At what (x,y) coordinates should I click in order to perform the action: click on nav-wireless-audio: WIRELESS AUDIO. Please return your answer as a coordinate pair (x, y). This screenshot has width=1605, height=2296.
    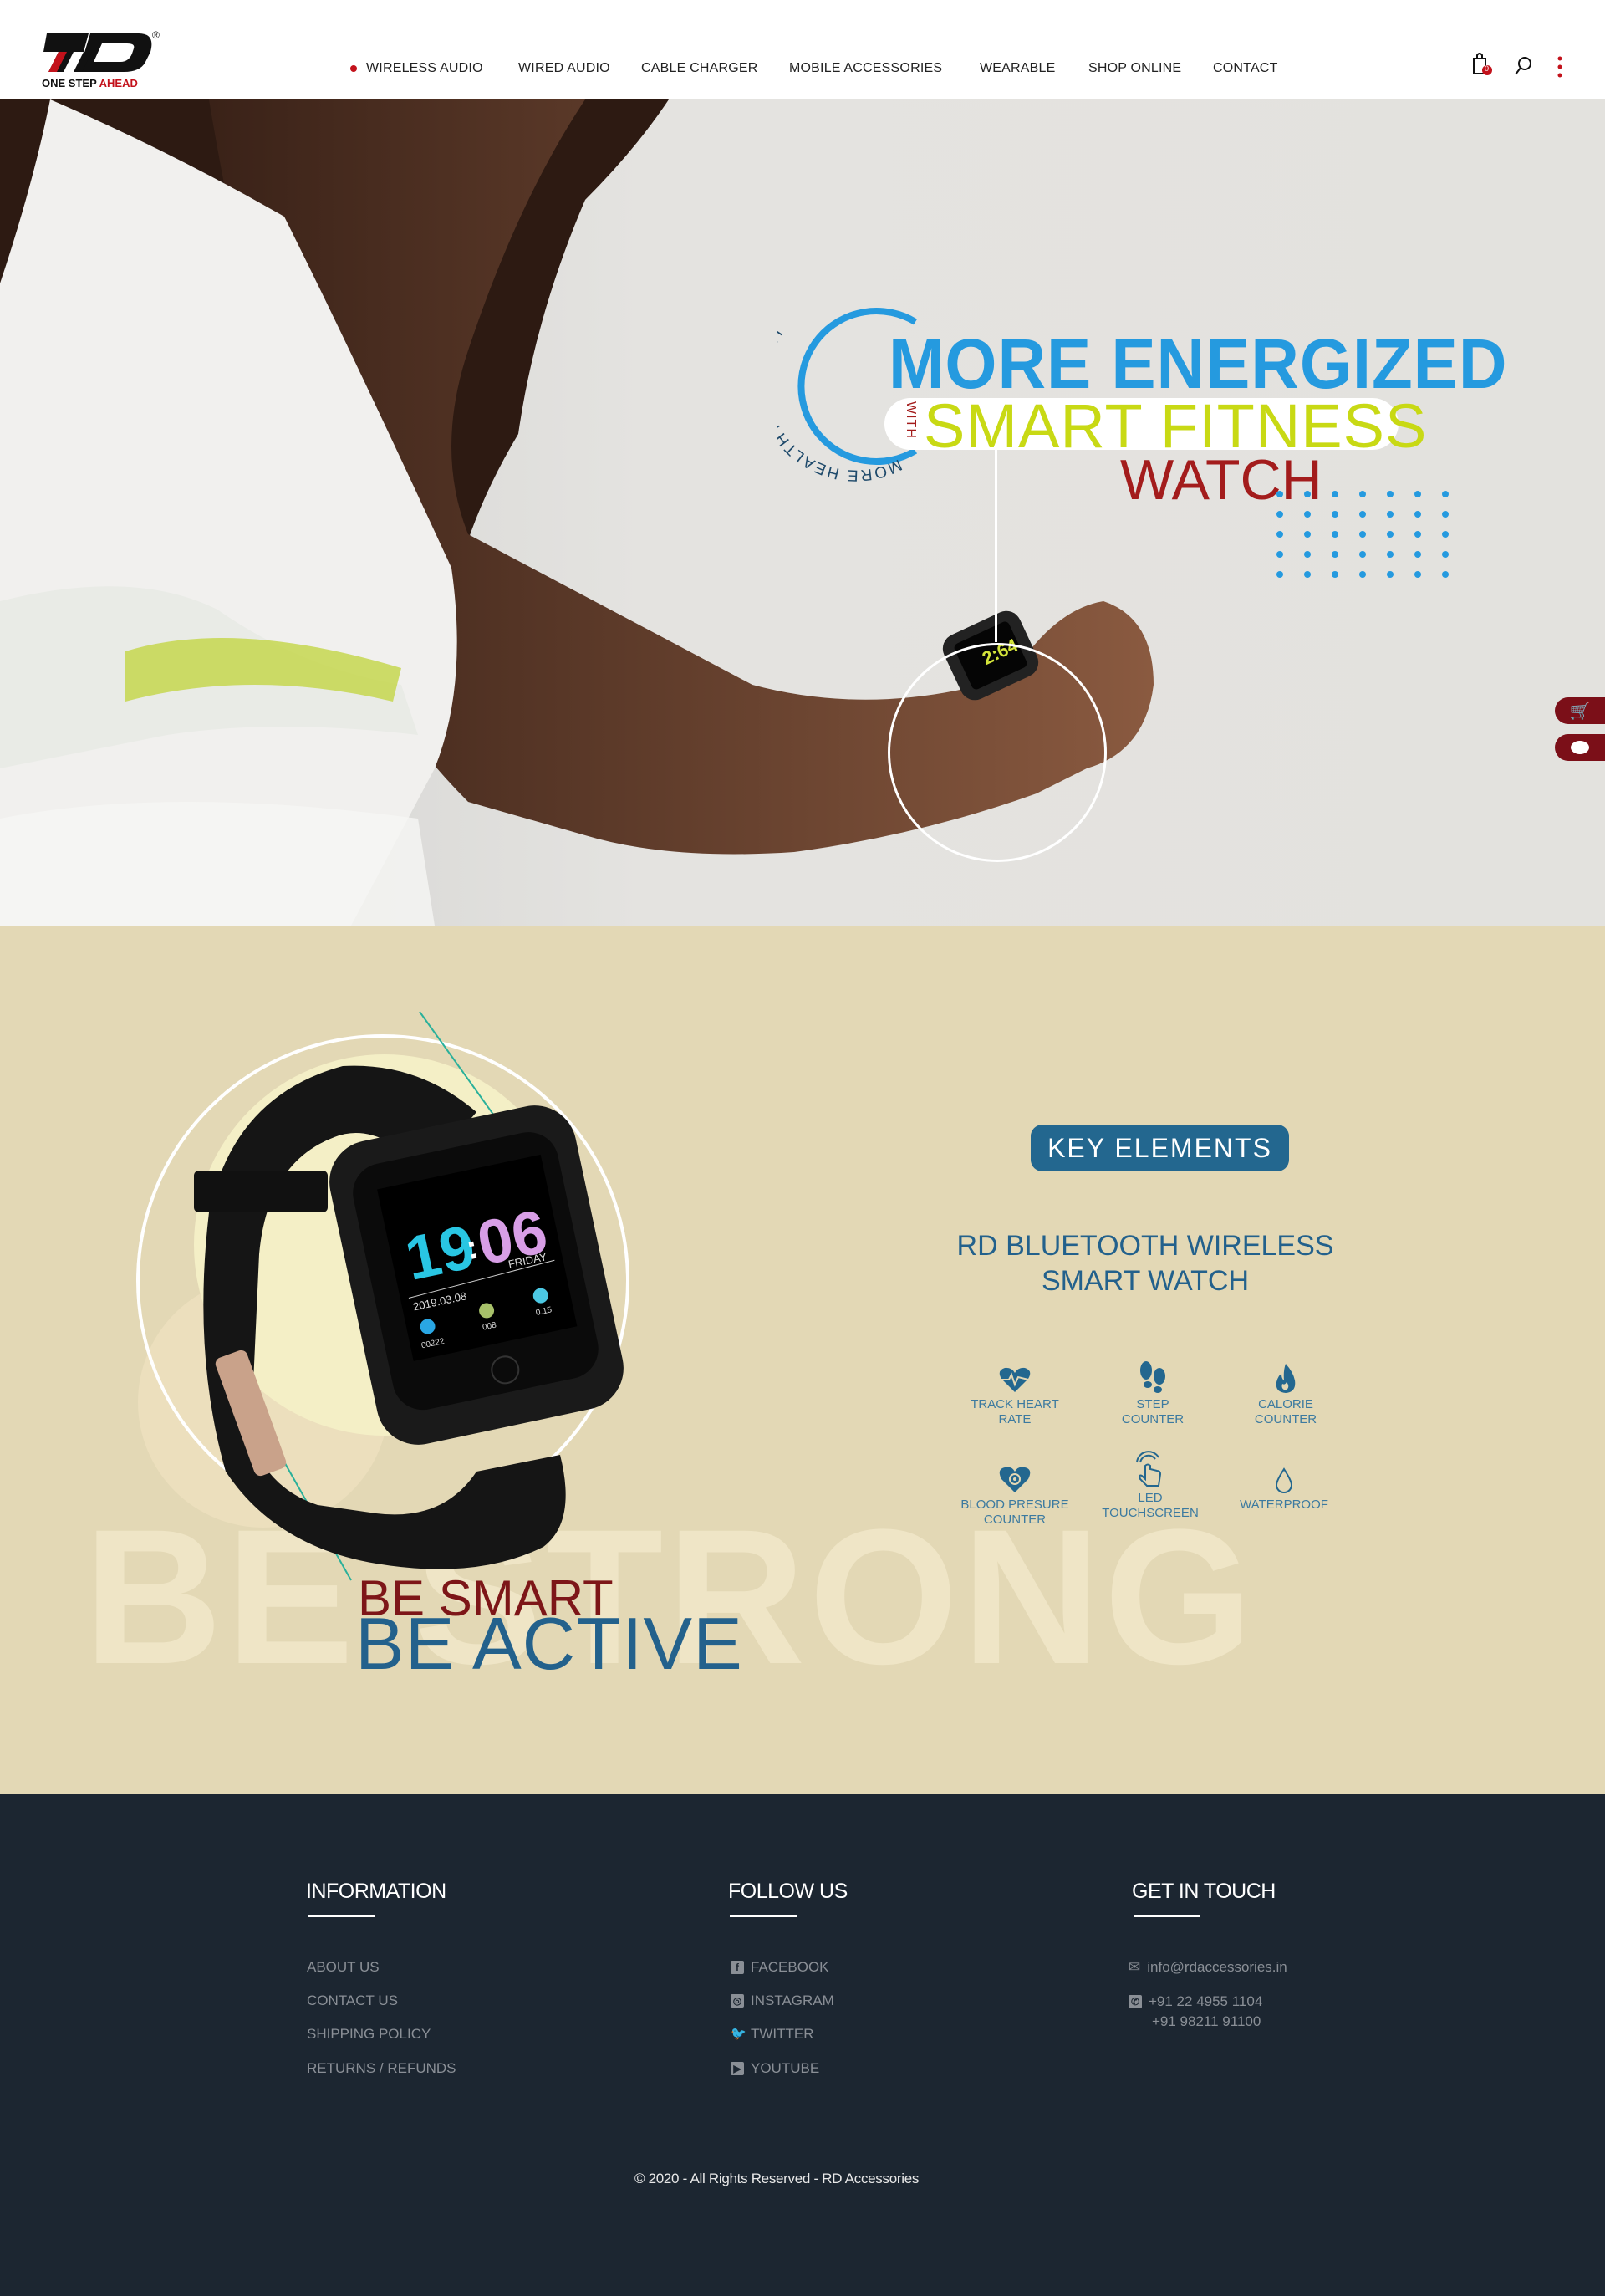
    Looking at the image, I should click on (416, 68).